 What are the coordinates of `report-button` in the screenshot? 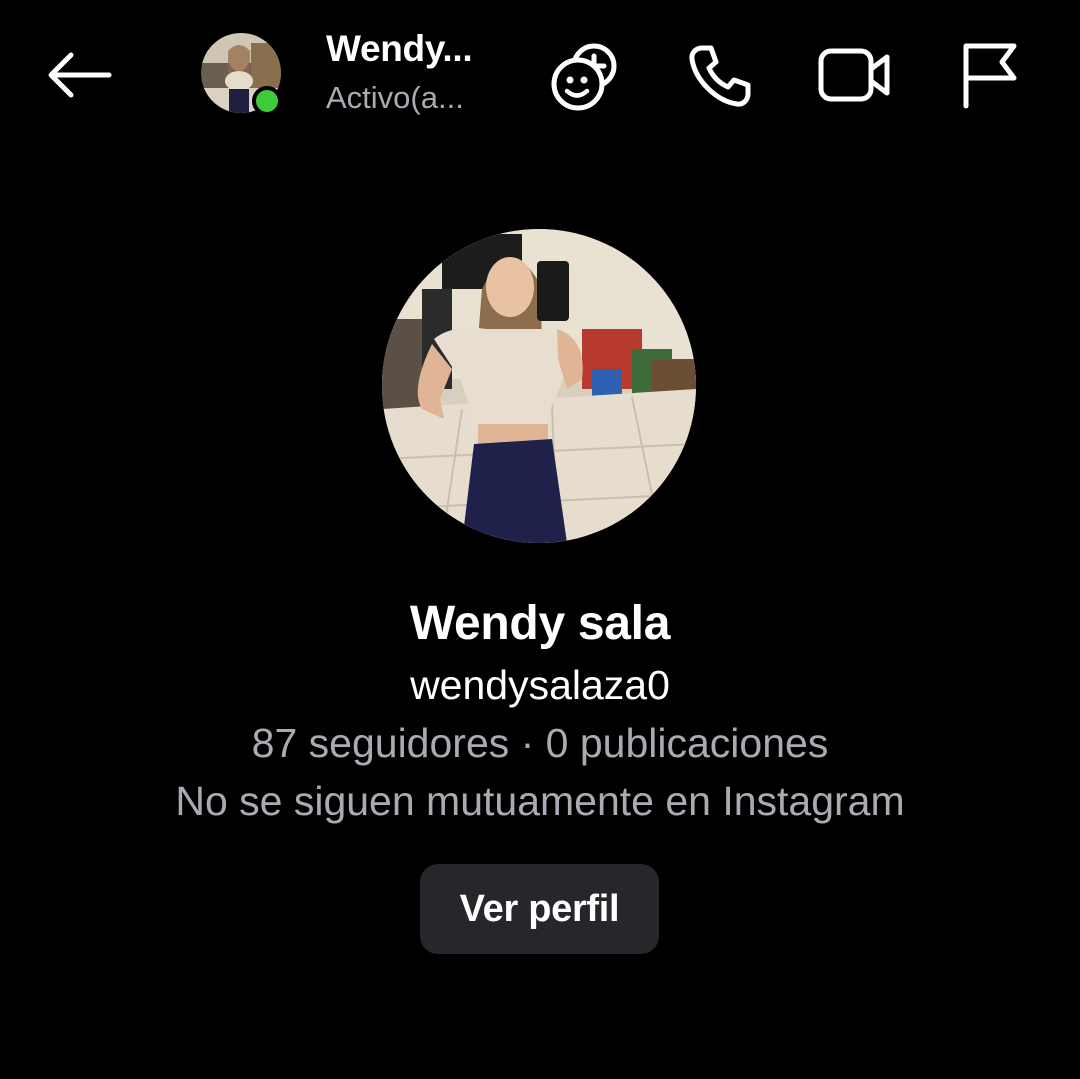 It's located at (989, 75).